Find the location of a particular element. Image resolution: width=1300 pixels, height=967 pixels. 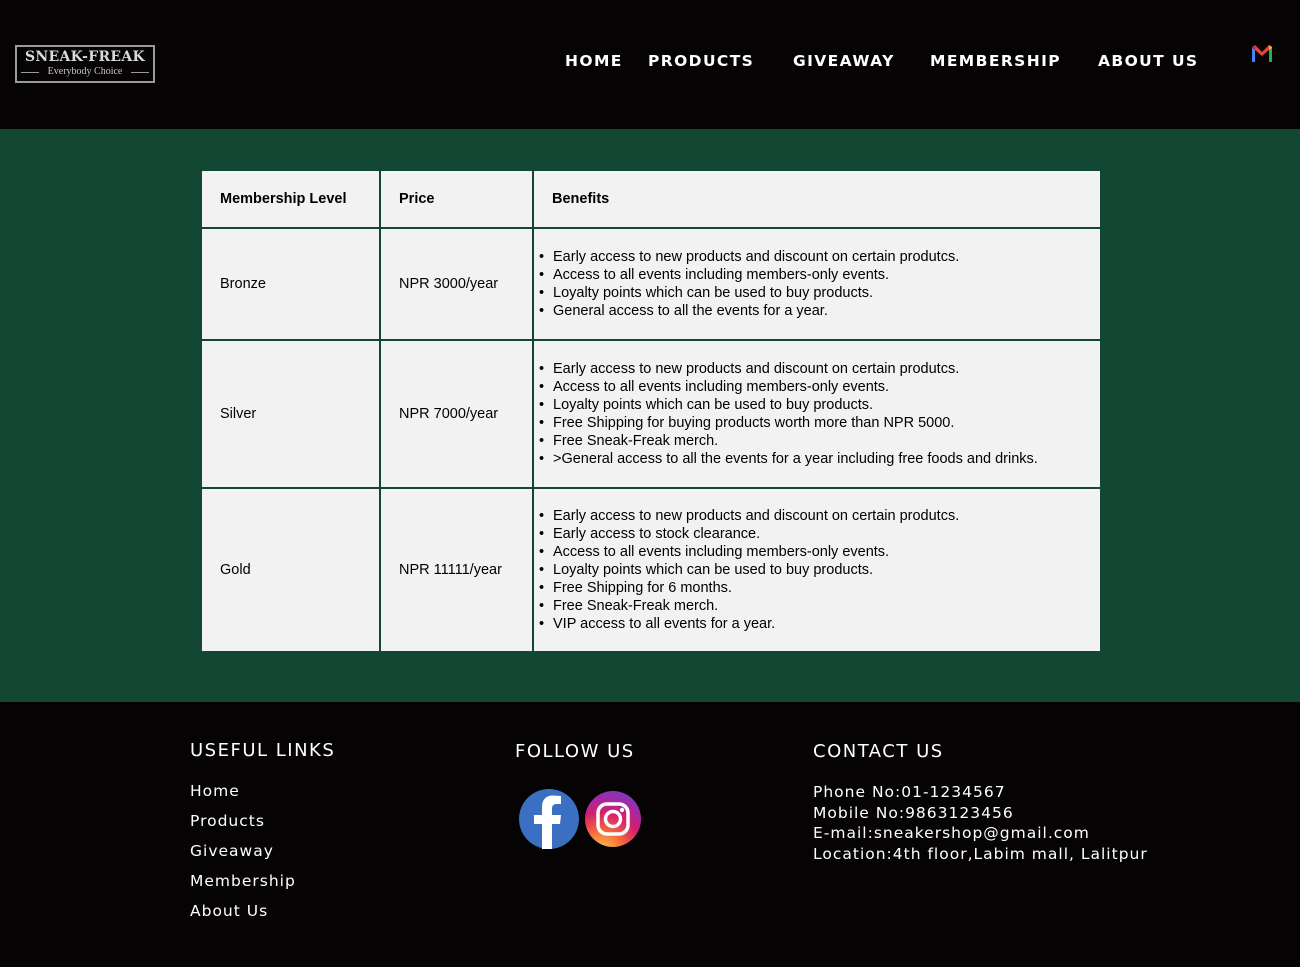

contact-location: Location:4th floor,Labim mall, Lalitpur is located at coordinates (980, 853).